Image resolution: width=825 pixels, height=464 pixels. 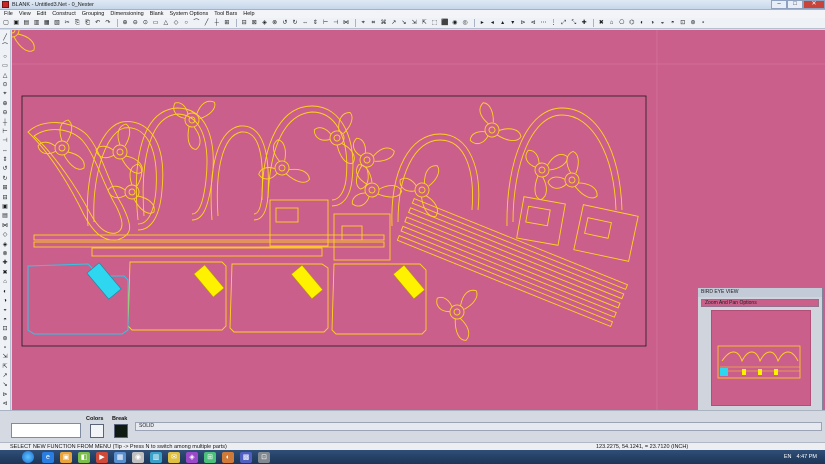 I want to click on toolbar-tool-icon: ⎗, so click(x=88, y=23).